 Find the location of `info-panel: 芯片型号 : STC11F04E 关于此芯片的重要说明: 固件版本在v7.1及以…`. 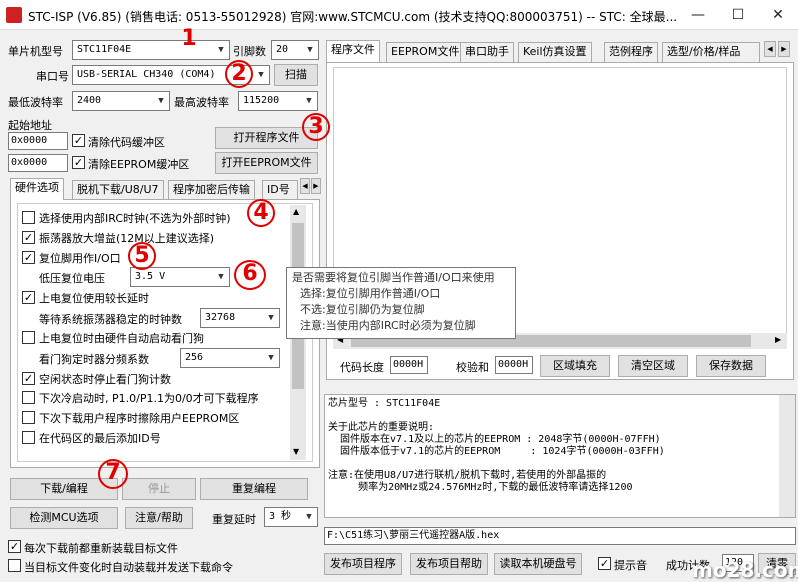

info-panel: 芯片型号 : STC11F04E 关于此芯片的重要说明: 固件版本在v7.1及以… is located at coordinates (560, 456).